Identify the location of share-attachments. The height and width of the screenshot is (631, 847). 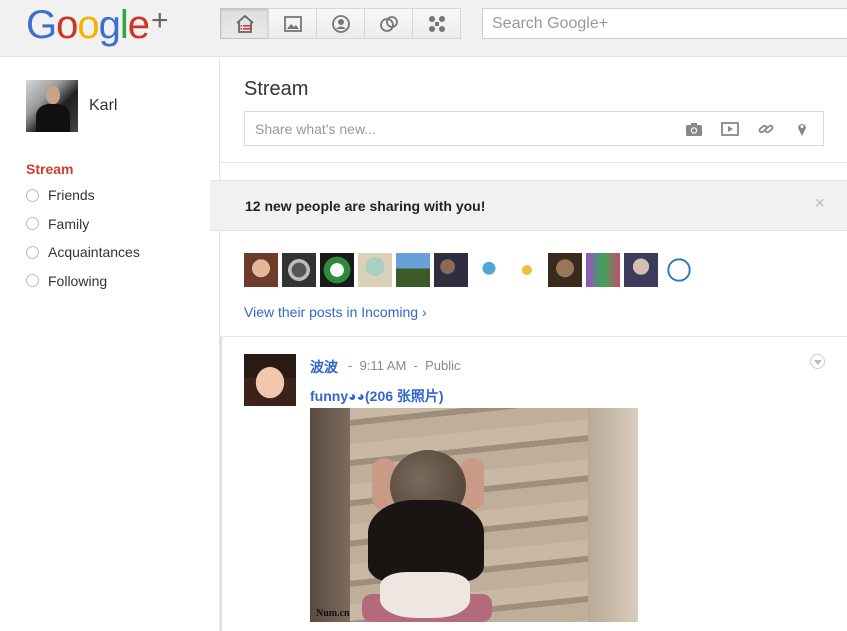
(741, 129).